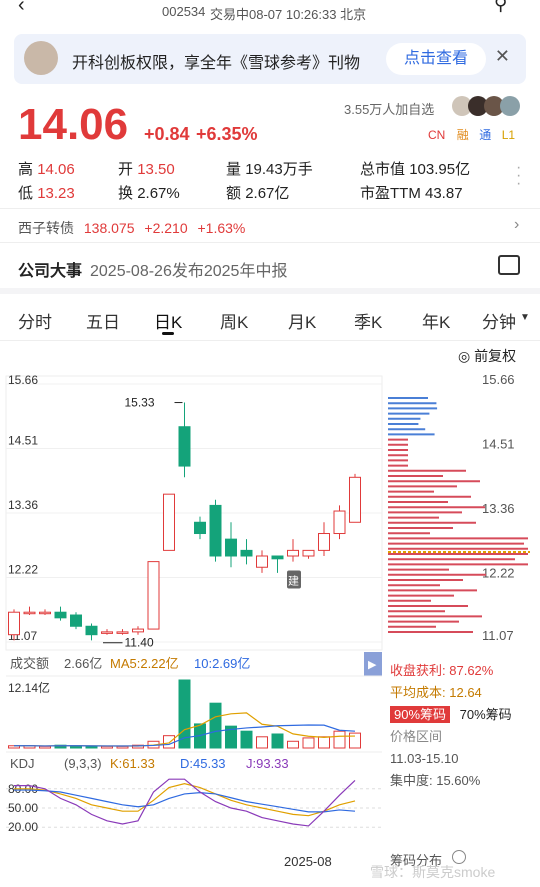  I want to click on tab-monthly: 月K, so click(302, 320).